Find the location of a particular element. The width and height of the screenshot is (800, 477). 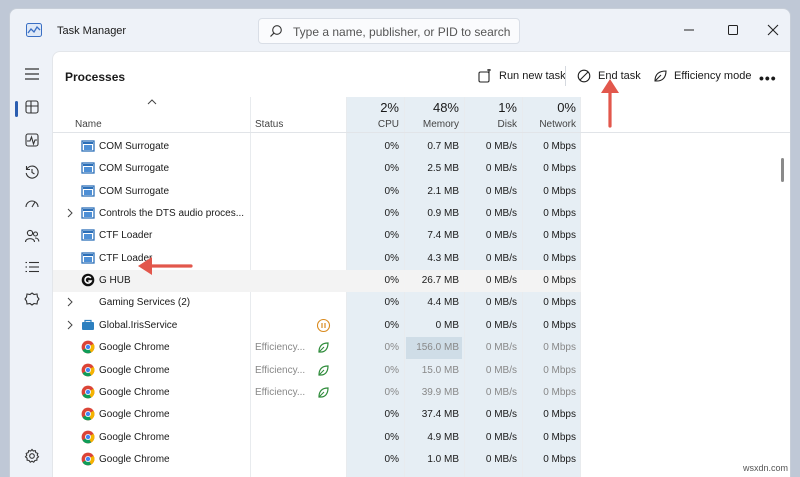

sidebar-item-processes is located at coordinates (32, 107).